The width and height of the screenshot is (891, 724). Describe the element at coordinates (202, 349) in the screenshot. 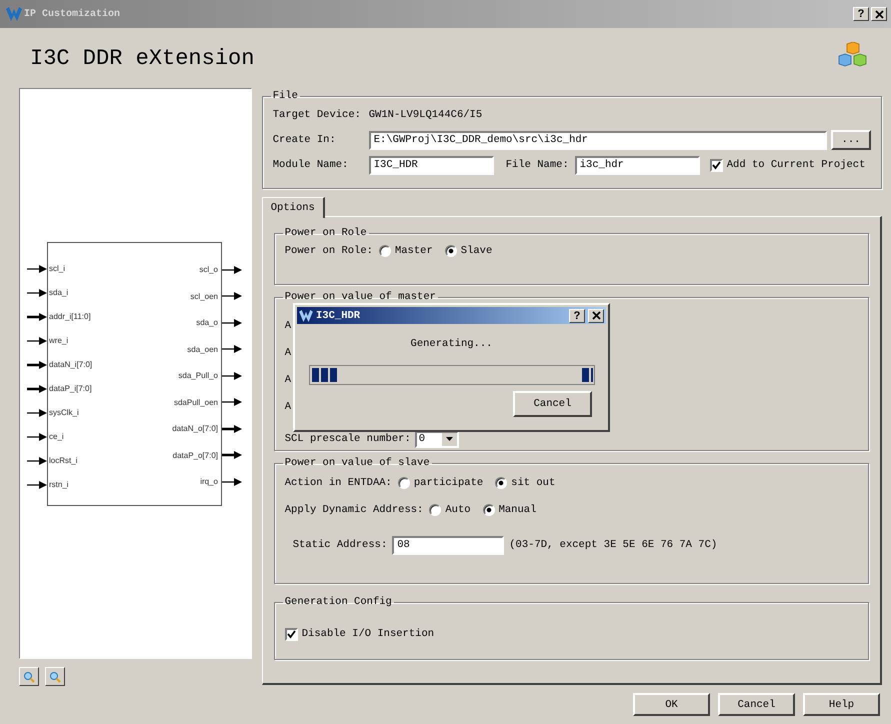

I see `pin-label: sda_oen` at that location.